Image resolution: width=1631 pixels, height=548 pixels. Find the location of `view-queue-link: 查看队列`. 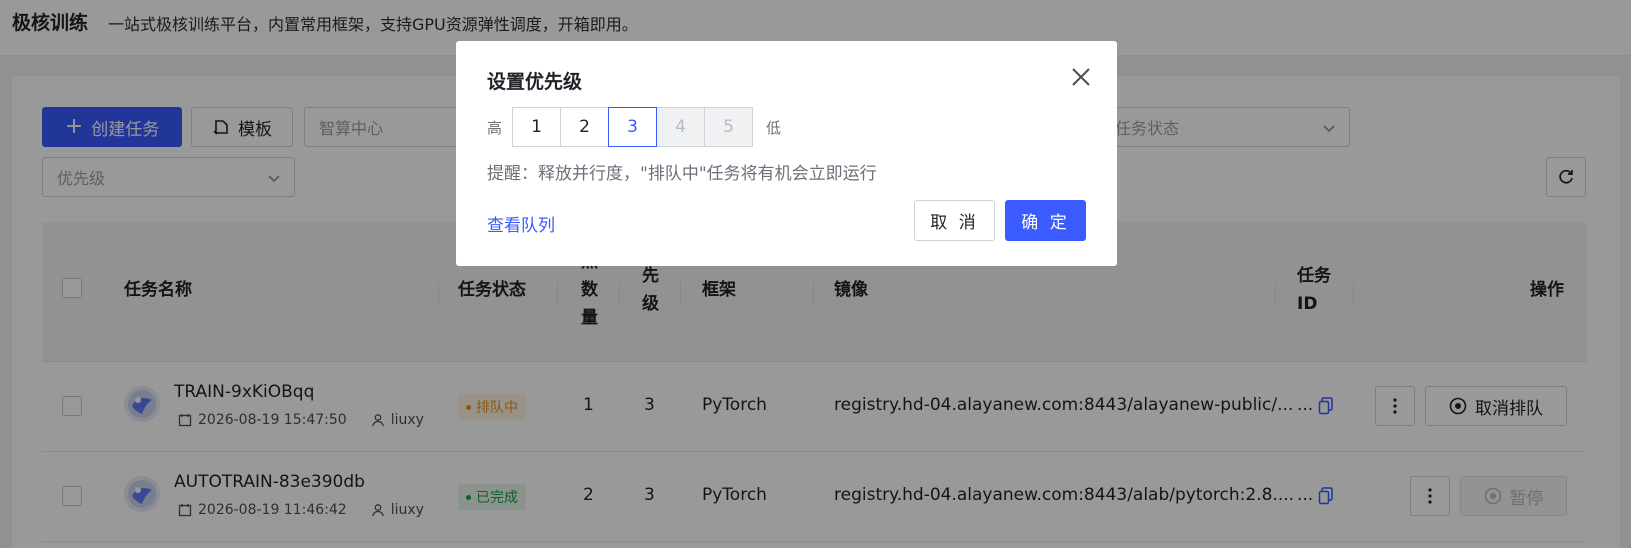

view-queue-link: 查看队列 is located at coordinates (521, 223).